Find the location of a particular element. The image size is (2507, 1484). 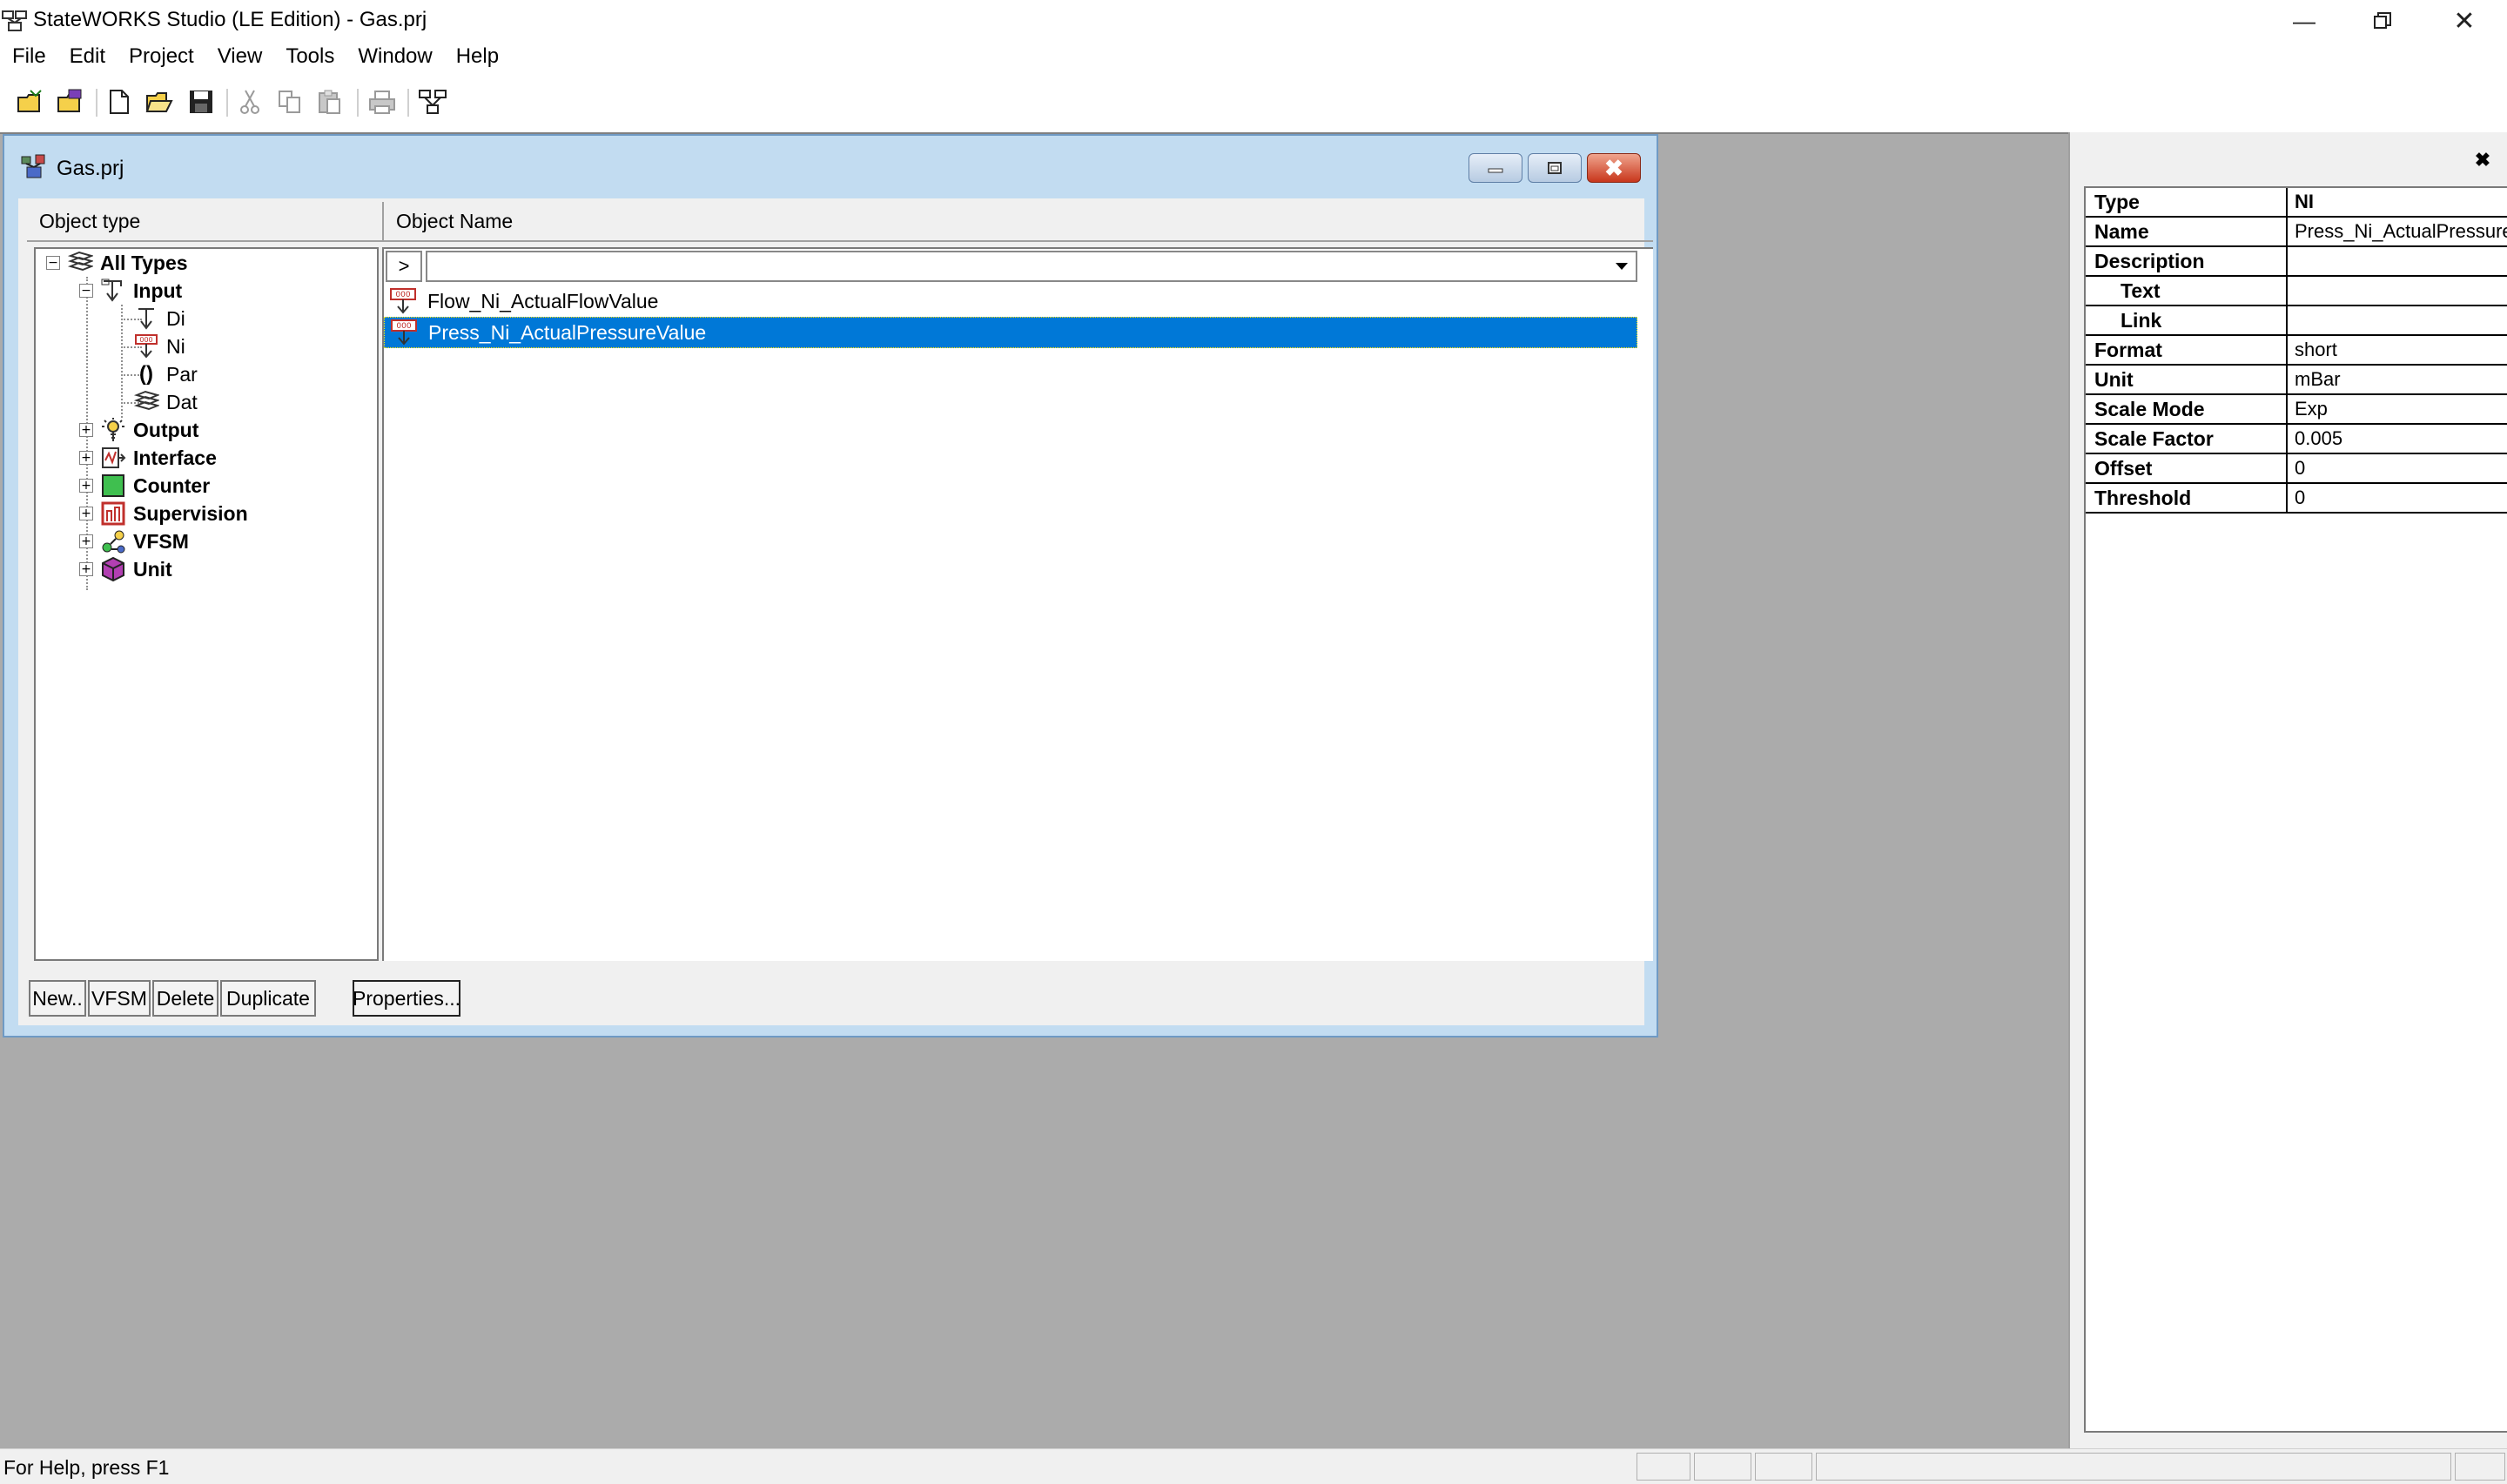

vfsm-button: VFSM is located at coordinates (119, 999).